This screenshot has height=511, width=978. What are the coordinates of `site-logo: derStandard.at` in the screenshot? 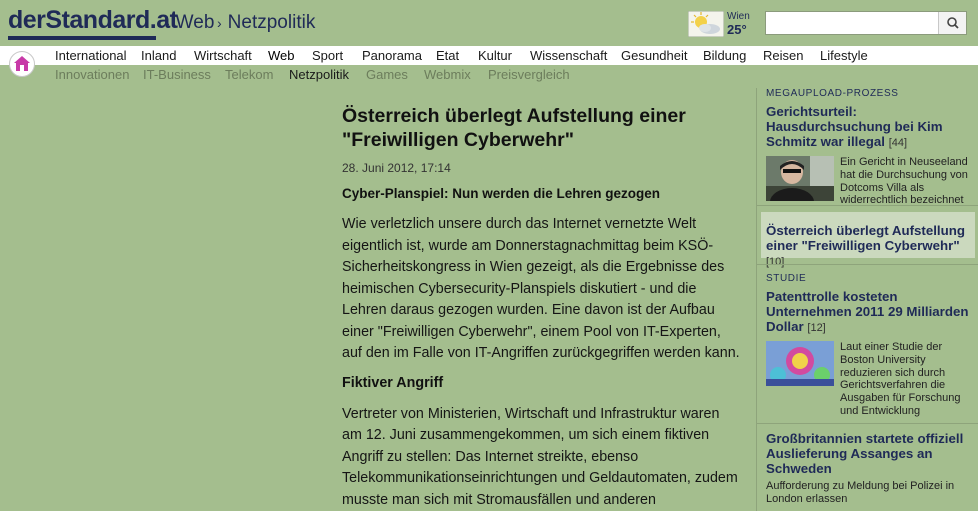 It's located at (93, 20).